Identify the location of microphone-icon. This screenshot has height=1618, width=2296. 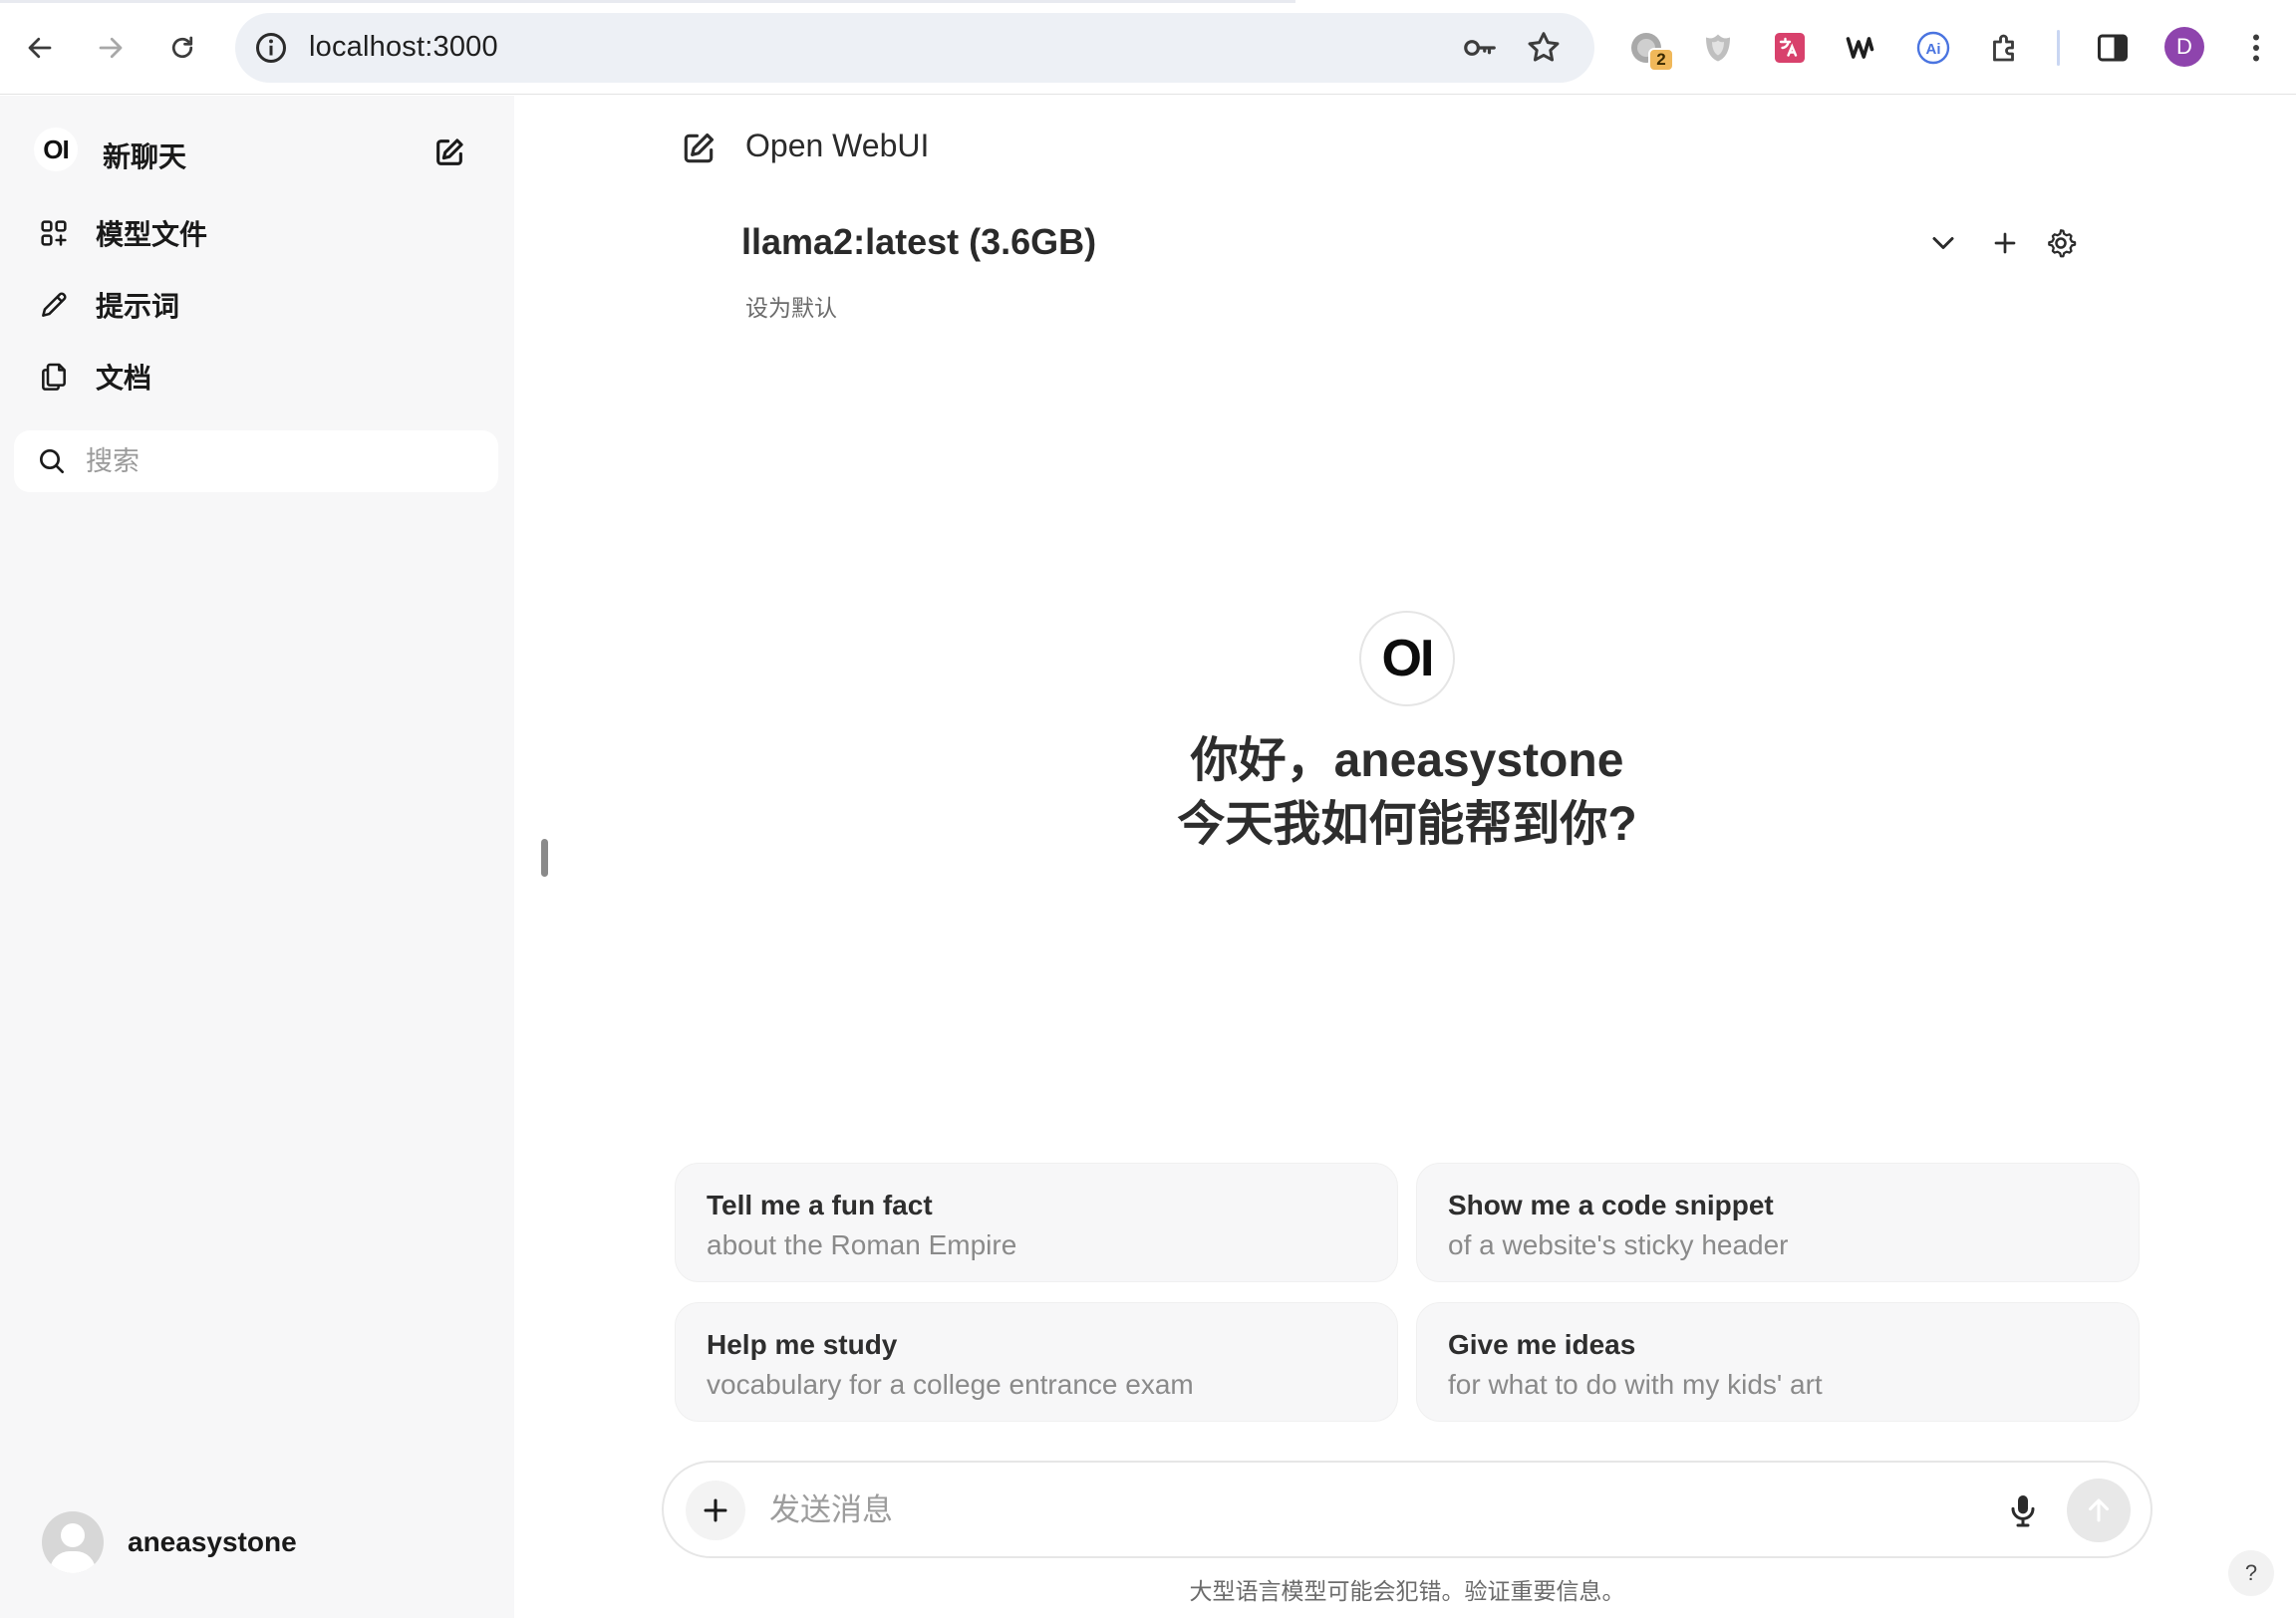
(2023, 1510).